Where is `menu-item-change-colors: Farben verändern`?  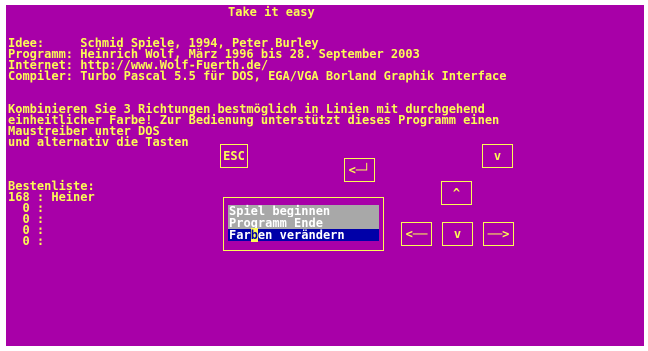
menu-item-change-colors: Farben verändern is located at coordinates (303, 235).